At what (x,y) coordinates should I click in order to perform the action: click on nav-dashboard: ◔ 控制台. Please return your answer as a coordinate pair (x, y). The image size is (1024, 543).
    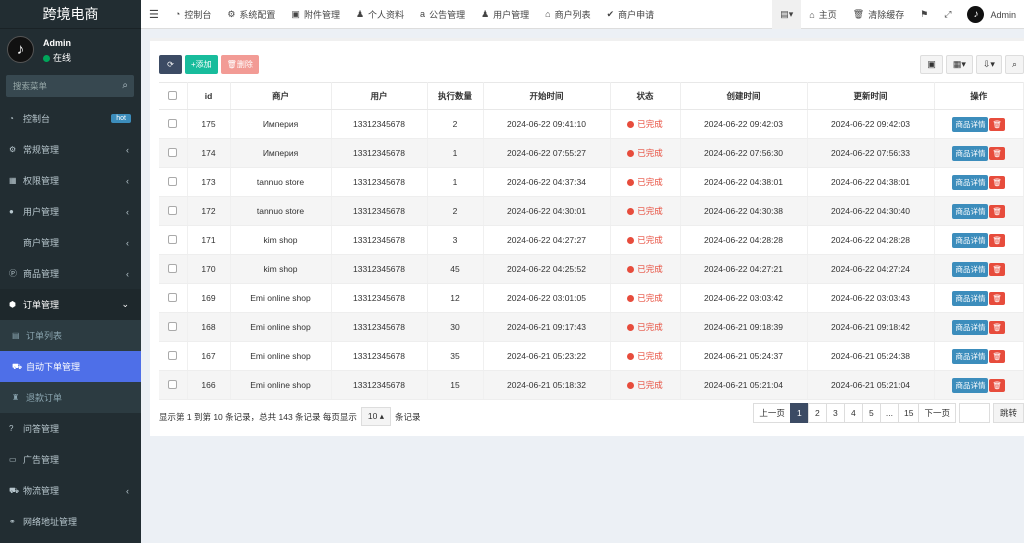
    Looking at the image, I should click on (193, 14).